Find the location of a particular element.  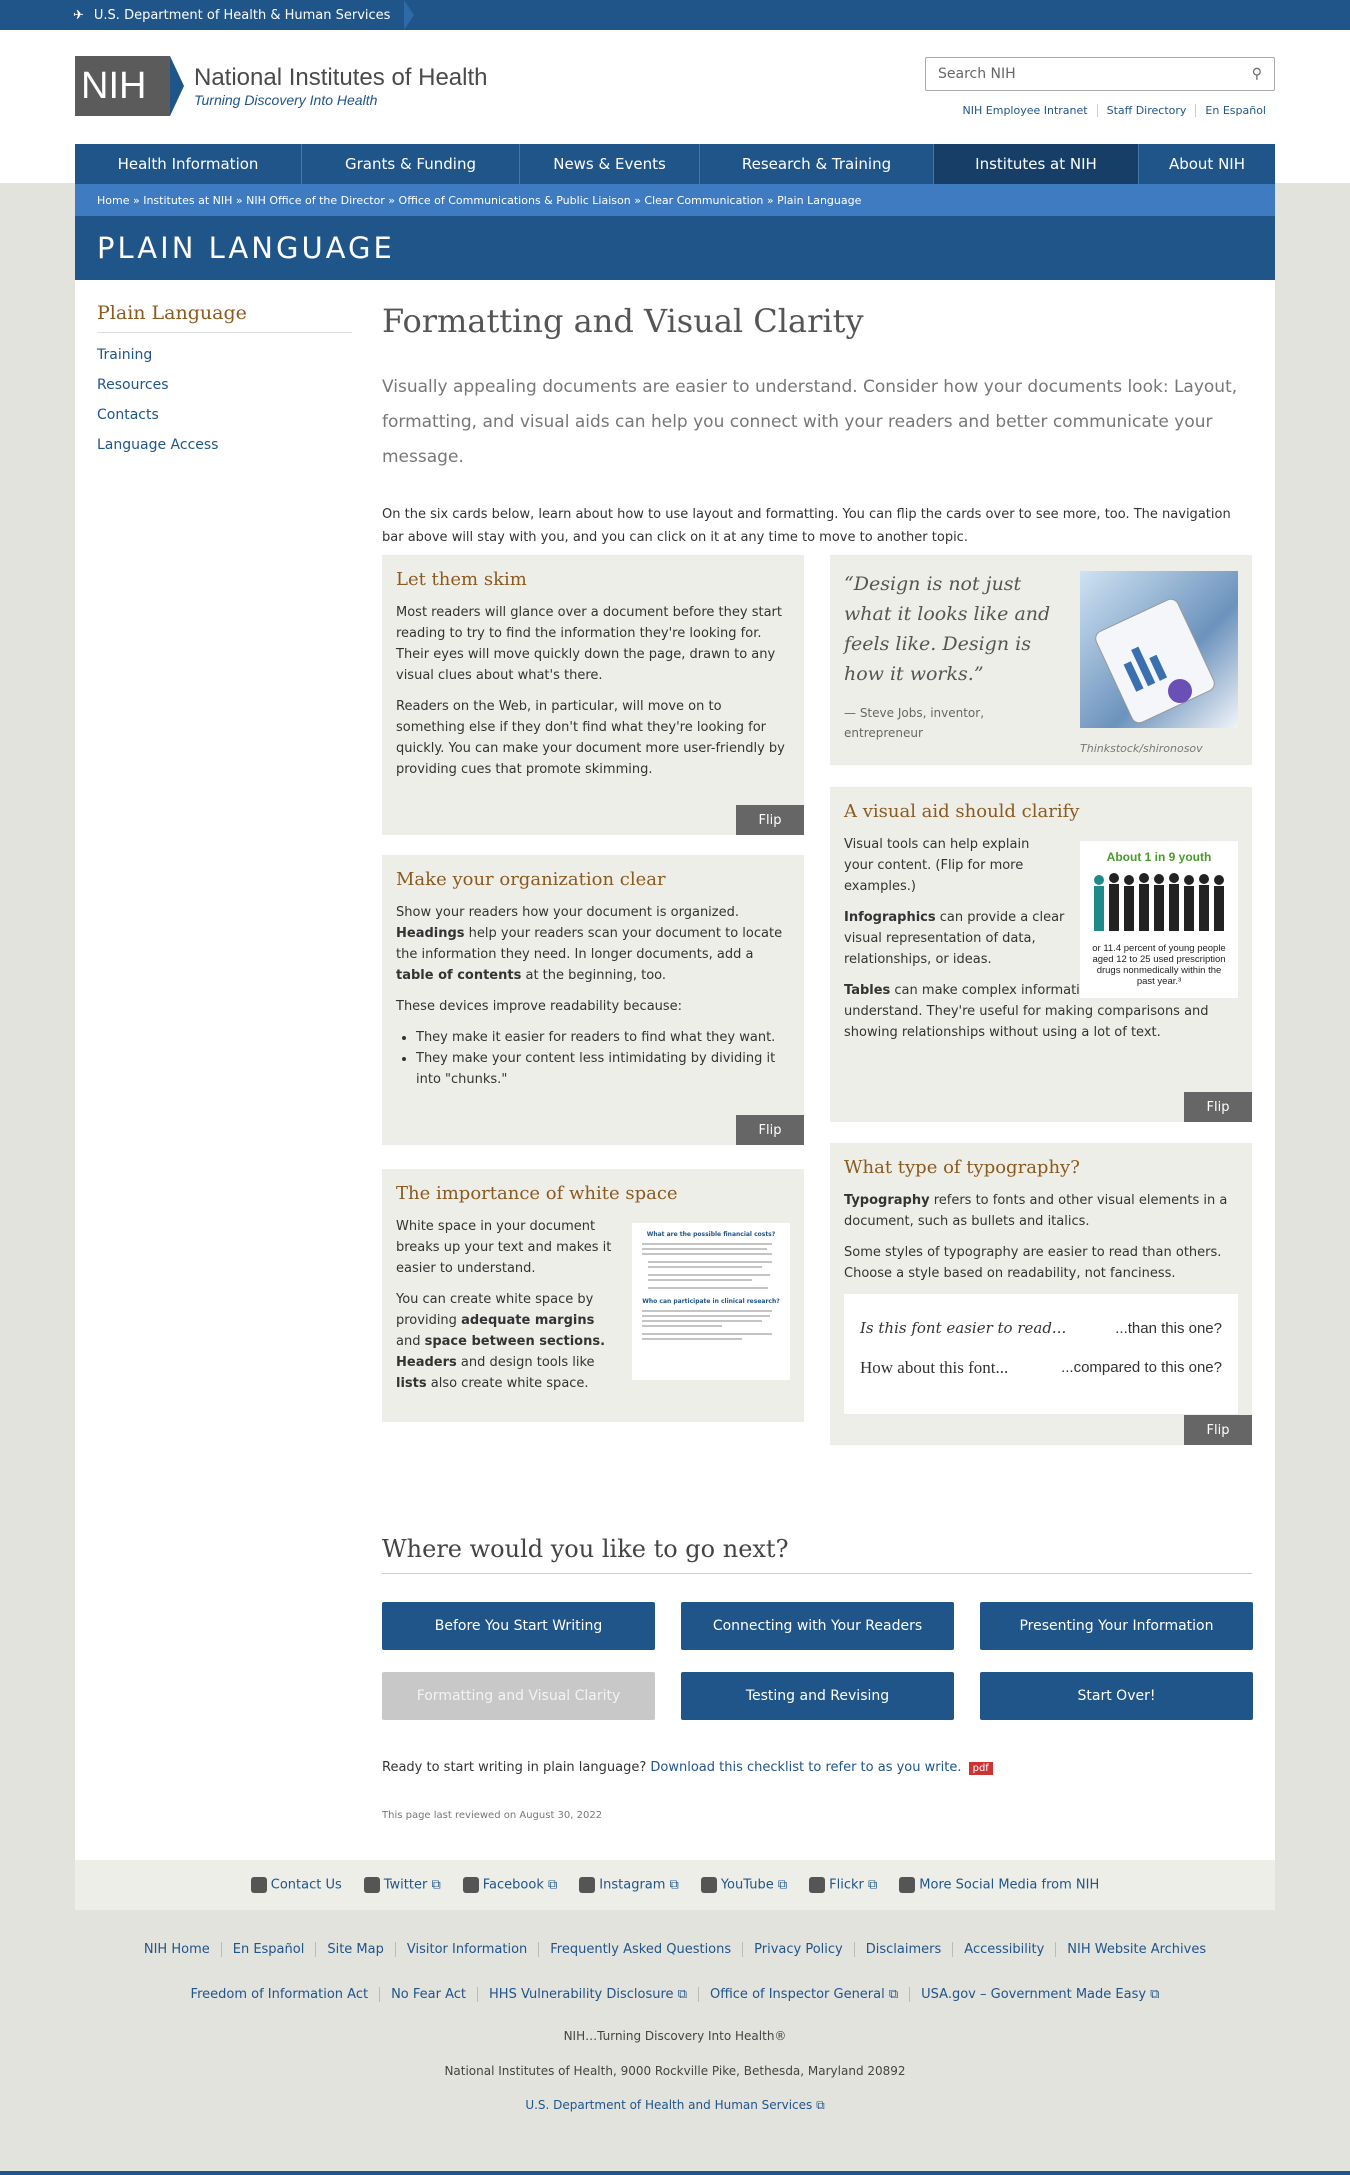

footer-link: Privacy Policy is located at coordinates (798, 1949).